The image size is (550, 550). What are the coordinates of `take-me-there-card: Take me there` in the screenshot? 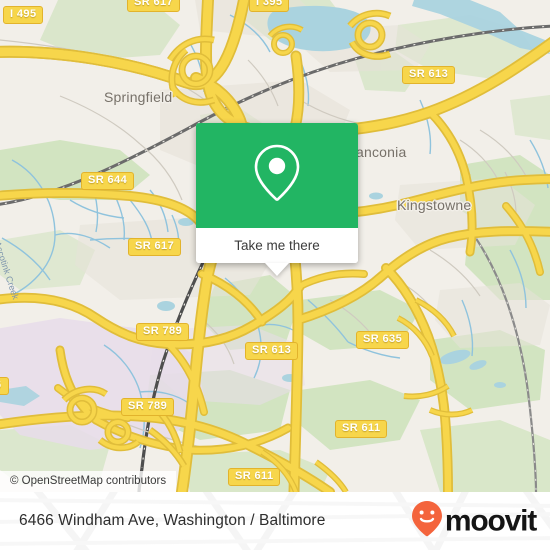 It's located at (277, 199).